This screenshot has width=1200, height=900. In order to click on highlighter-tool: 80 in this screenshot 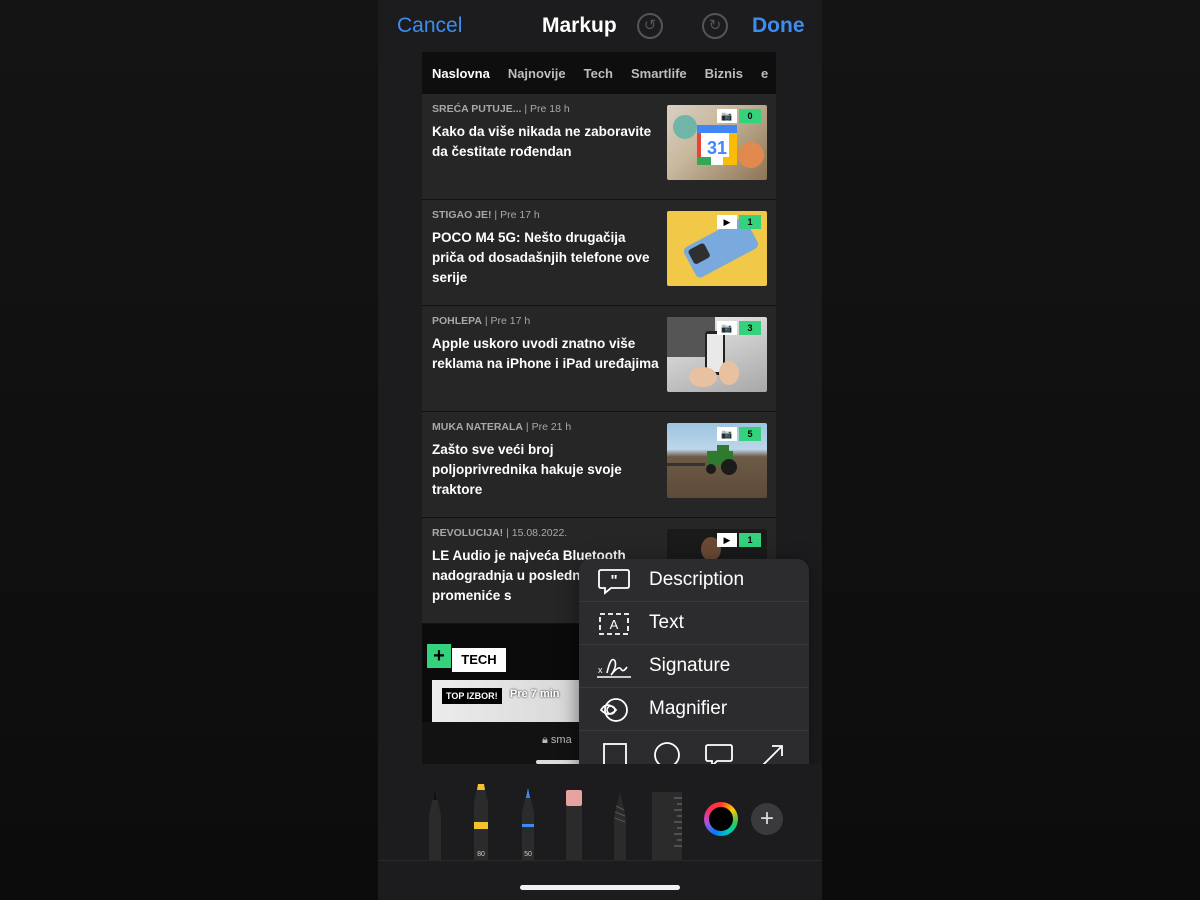, I will do `click(481, 821)`.